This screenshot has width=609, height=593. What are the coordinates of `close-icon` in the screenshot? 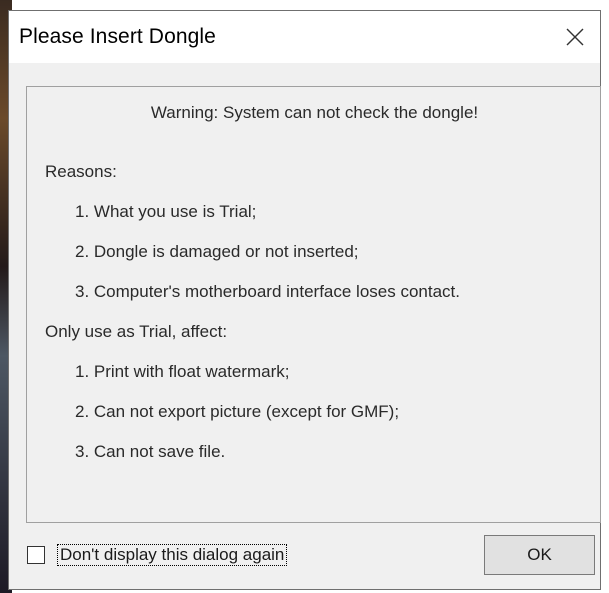 It's located at (575, 37).